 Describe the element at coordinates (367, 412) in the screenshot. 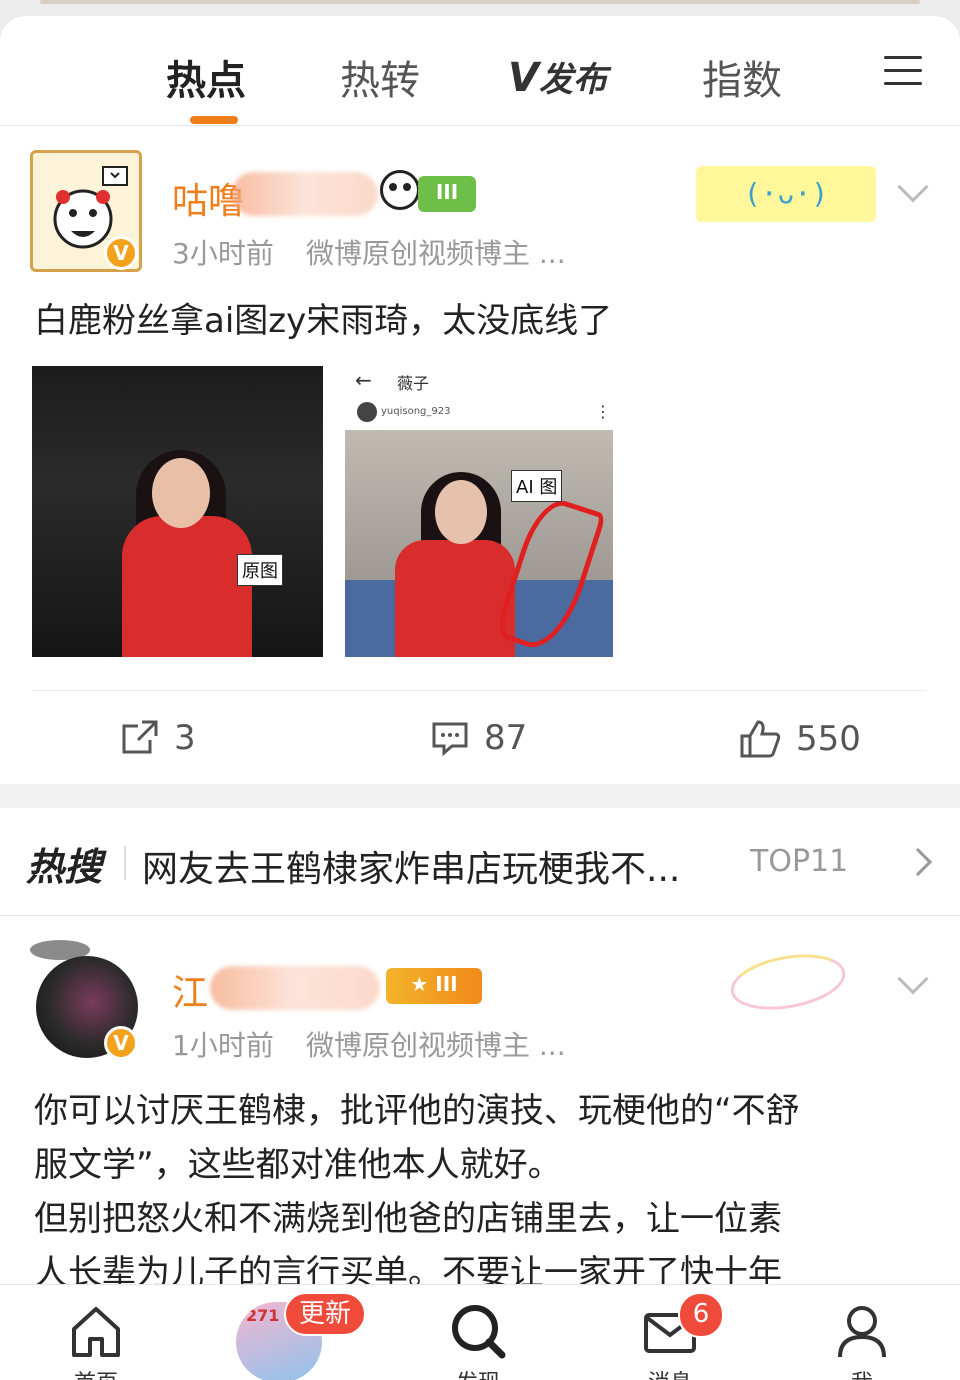

I see `avatar` at that location.